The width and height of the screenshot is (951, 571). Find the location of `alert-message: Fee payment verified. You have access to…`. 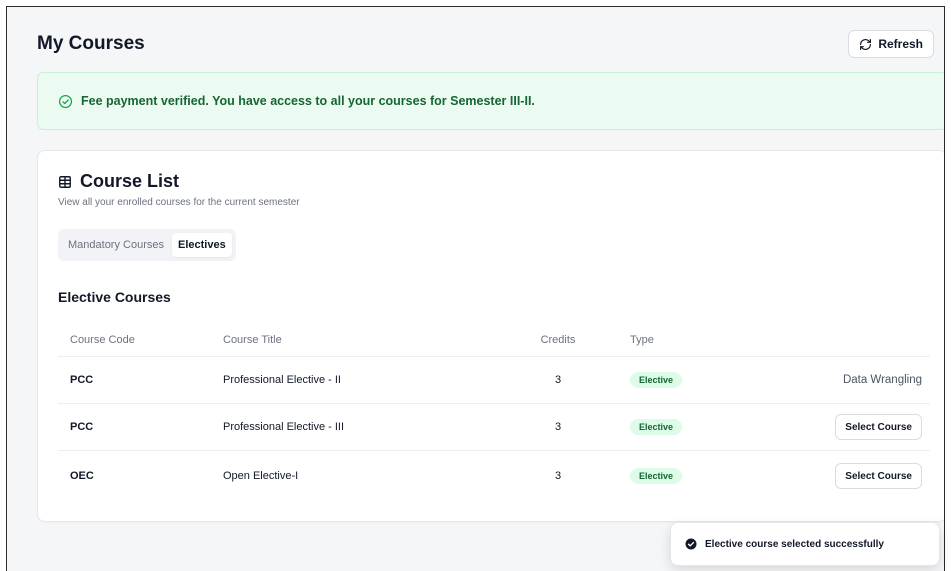

alert-message: Fee payment verified. You have access to… is located at coordinates (308, 101).